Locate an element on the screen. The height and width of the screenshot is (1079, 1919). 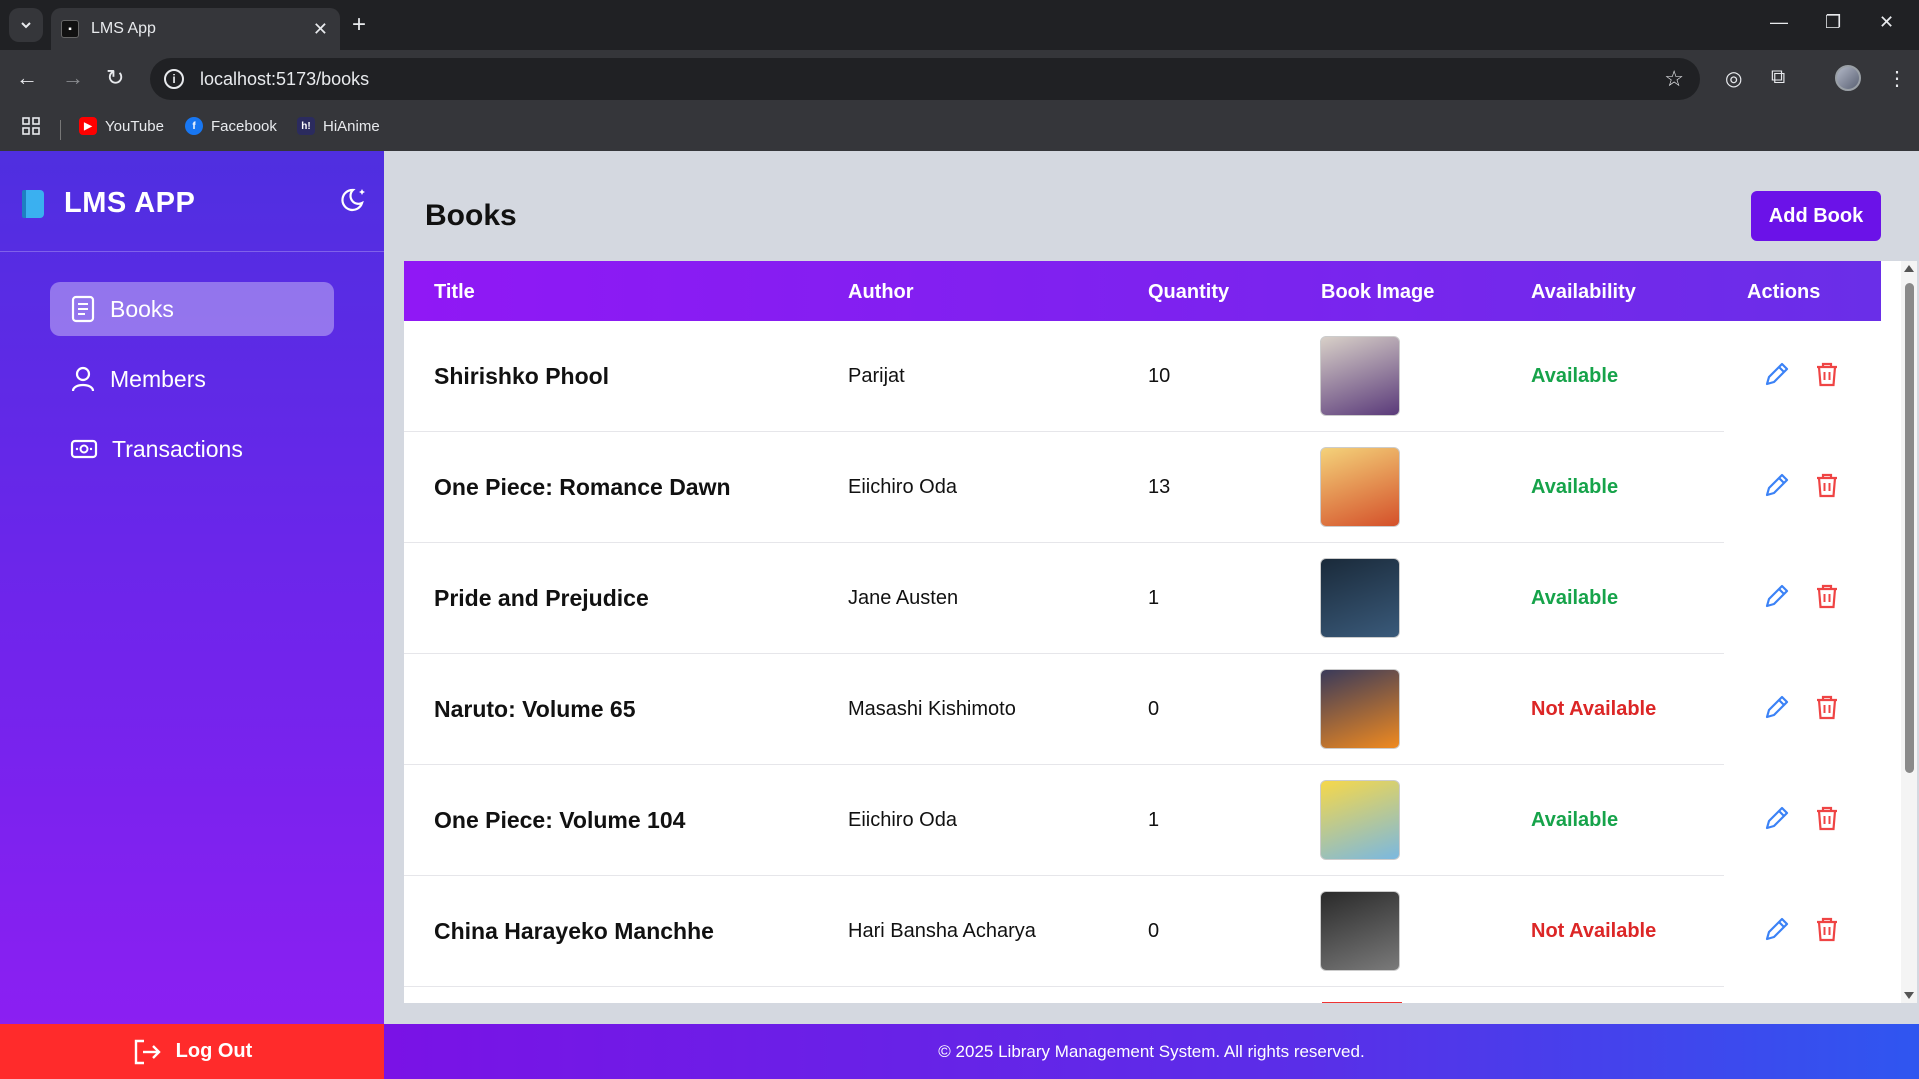
browser-tabbar: ▪ LMS App ✕ + — ❐ ✕ is located at coordinates (959, 25).